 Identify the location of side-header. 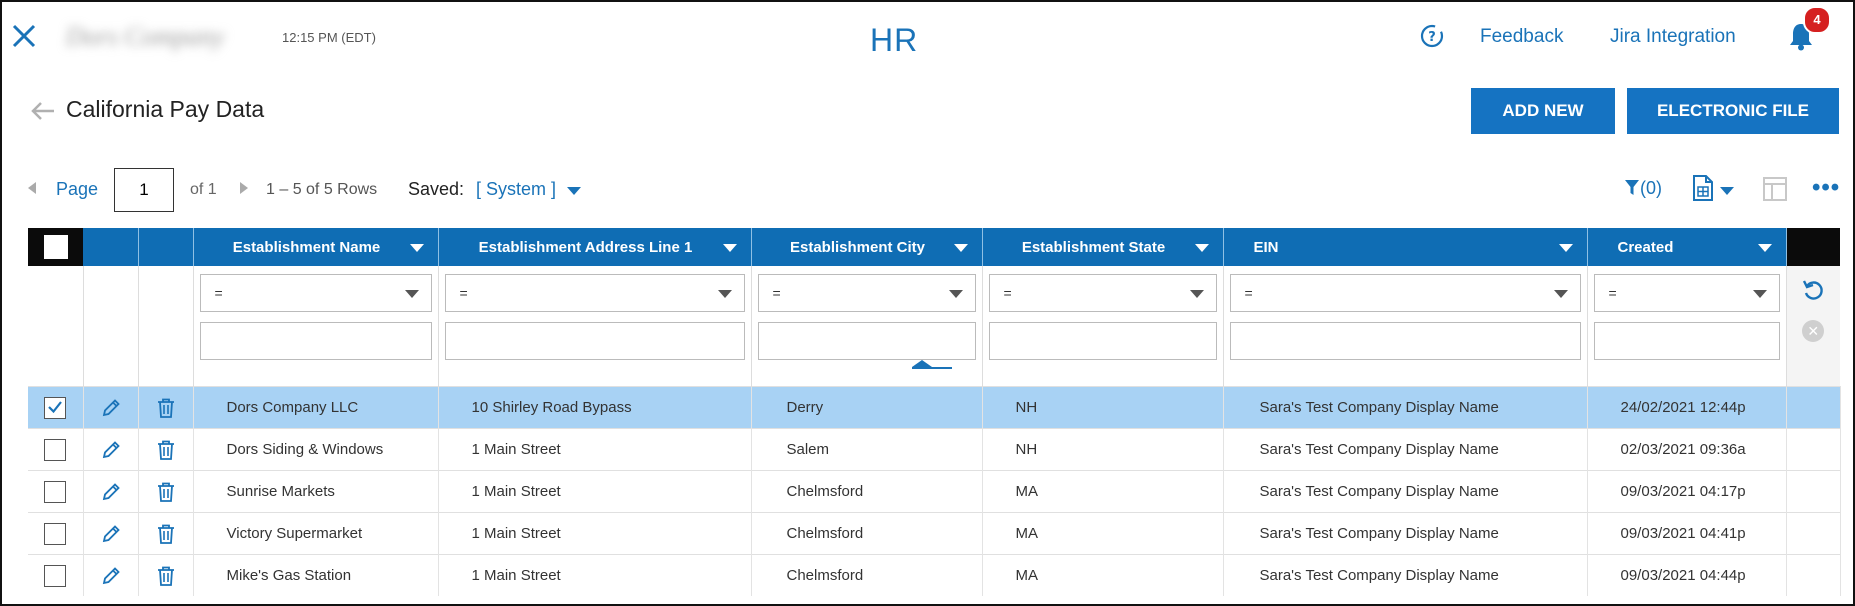
(1813, 247).